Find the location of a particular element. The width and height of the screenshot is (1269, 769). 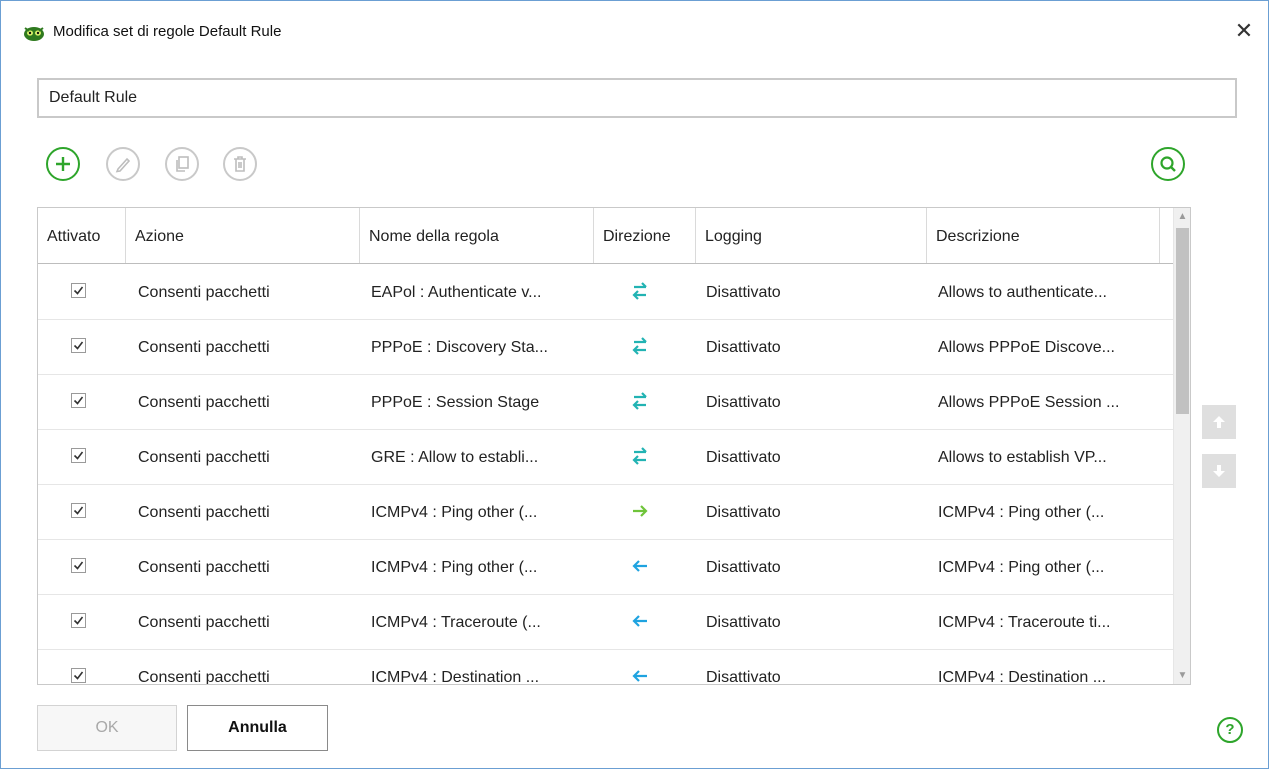

search-button is located at coordinates (1168, 164).